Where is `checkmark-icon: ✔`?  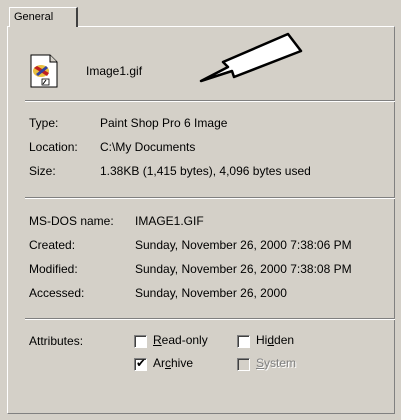
checkmark-icon: ✔ is located at coordinates (141, 363).